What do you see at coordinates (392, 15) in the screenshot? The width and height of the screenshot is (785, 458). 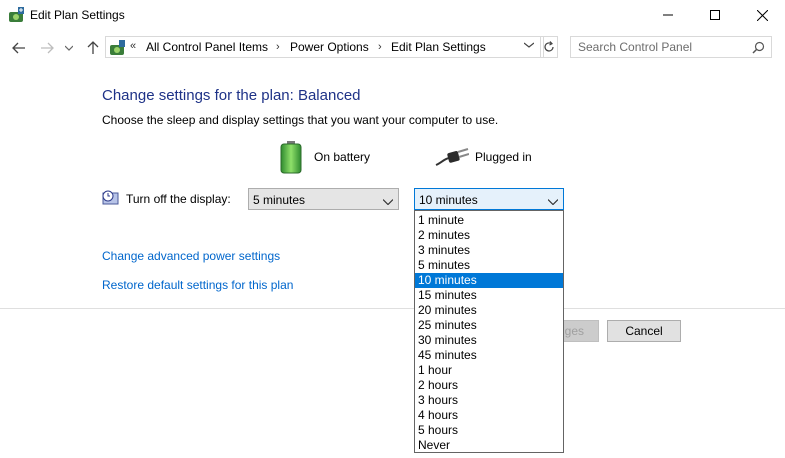 I see `title-bar: Edit Plan Settings` at bounding box center [392, 15].